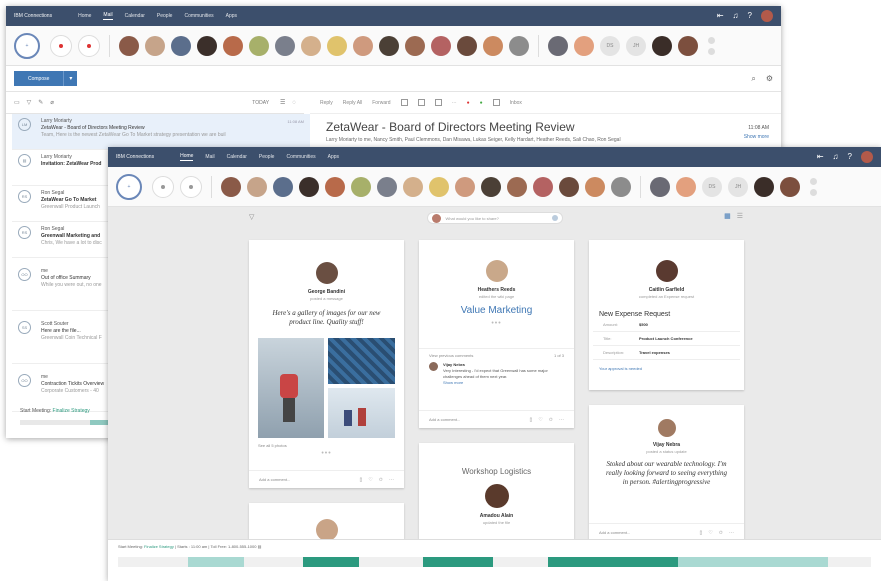 This screenshot has width=881, height=581. What do you see at coordinates (494, 218) in the screenshot?
I see `share-input: What would you like to share?` at bounding box center [494, 218].